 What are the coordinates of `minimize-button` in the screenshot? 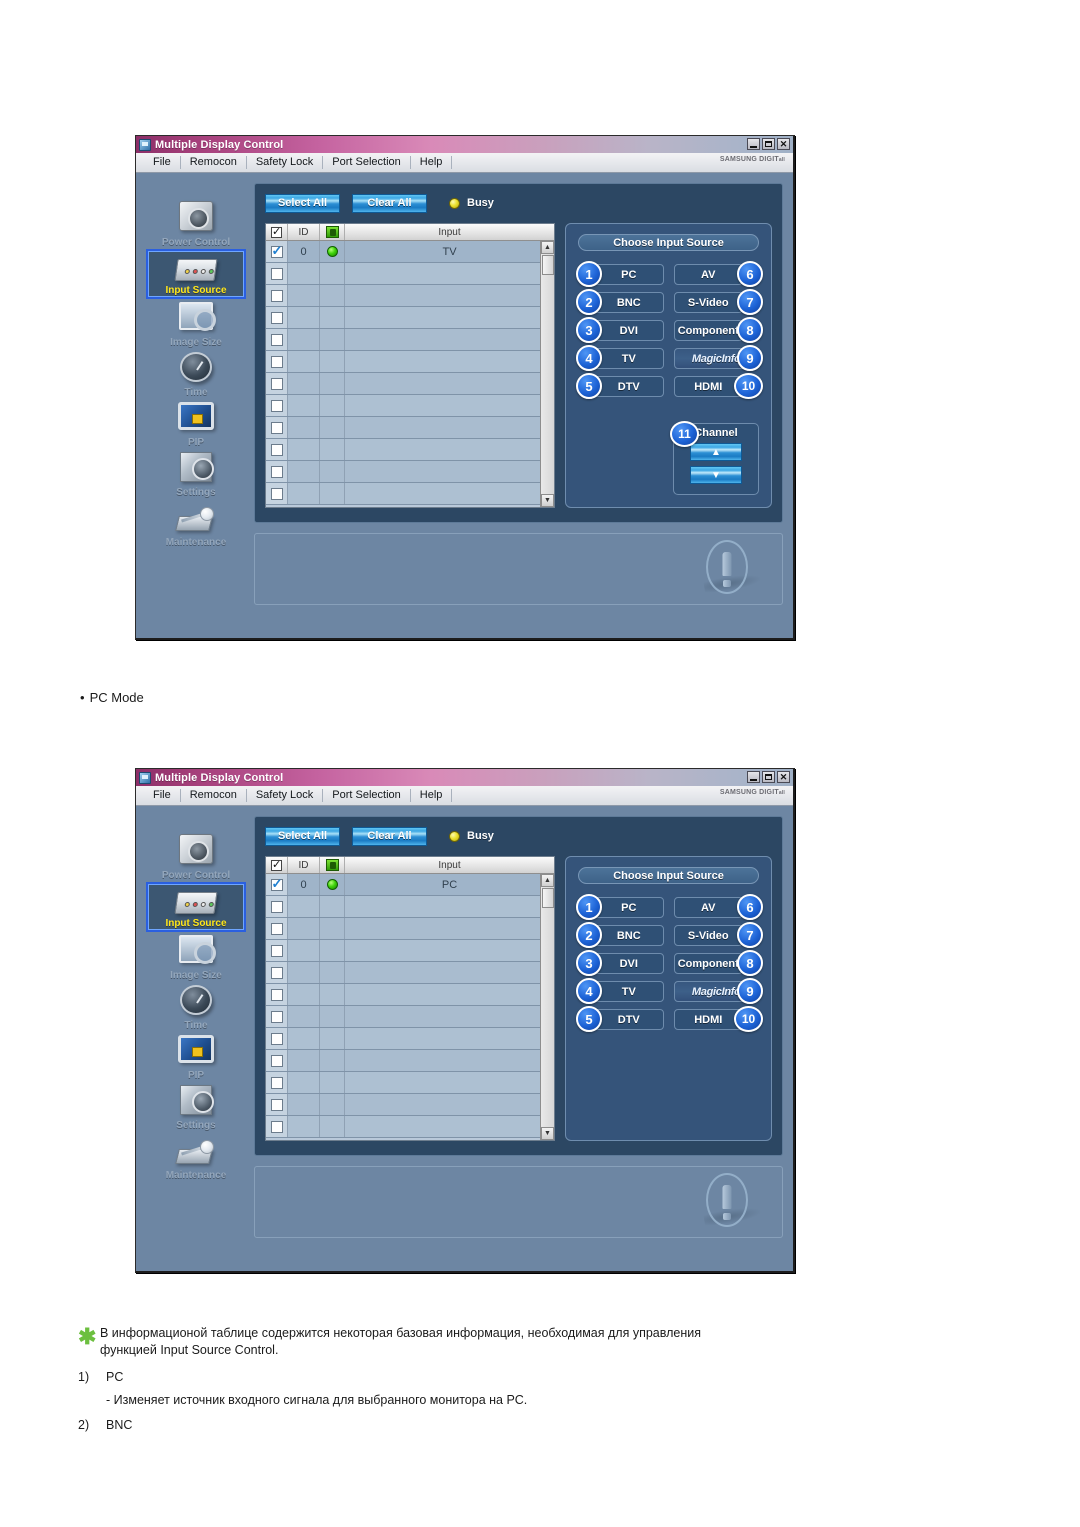 It's located at (753, 144).